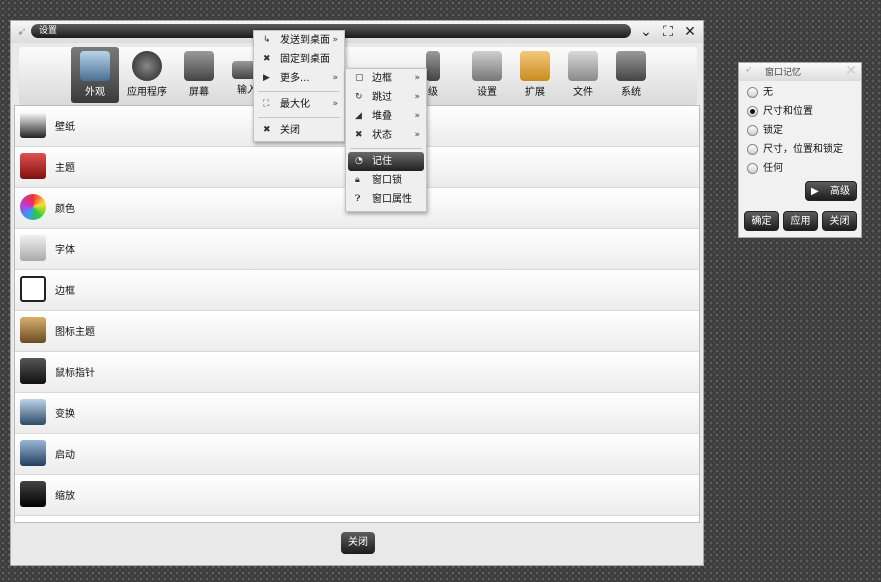  Describe the element at coordinates (631, 92) in the screenshot. I see `toolbar-item-label: 系统` at that location.